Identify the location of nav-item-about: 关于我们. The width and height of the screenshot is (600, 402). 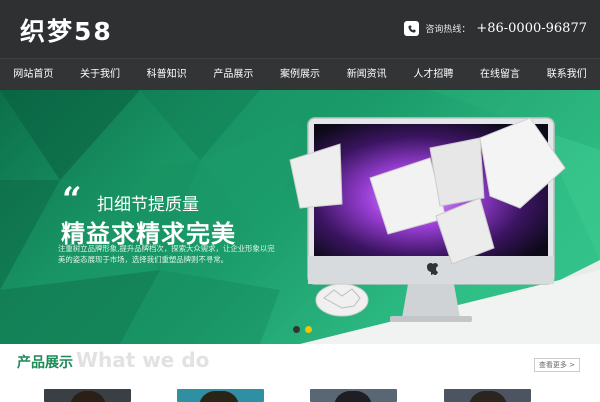
(100, 74).